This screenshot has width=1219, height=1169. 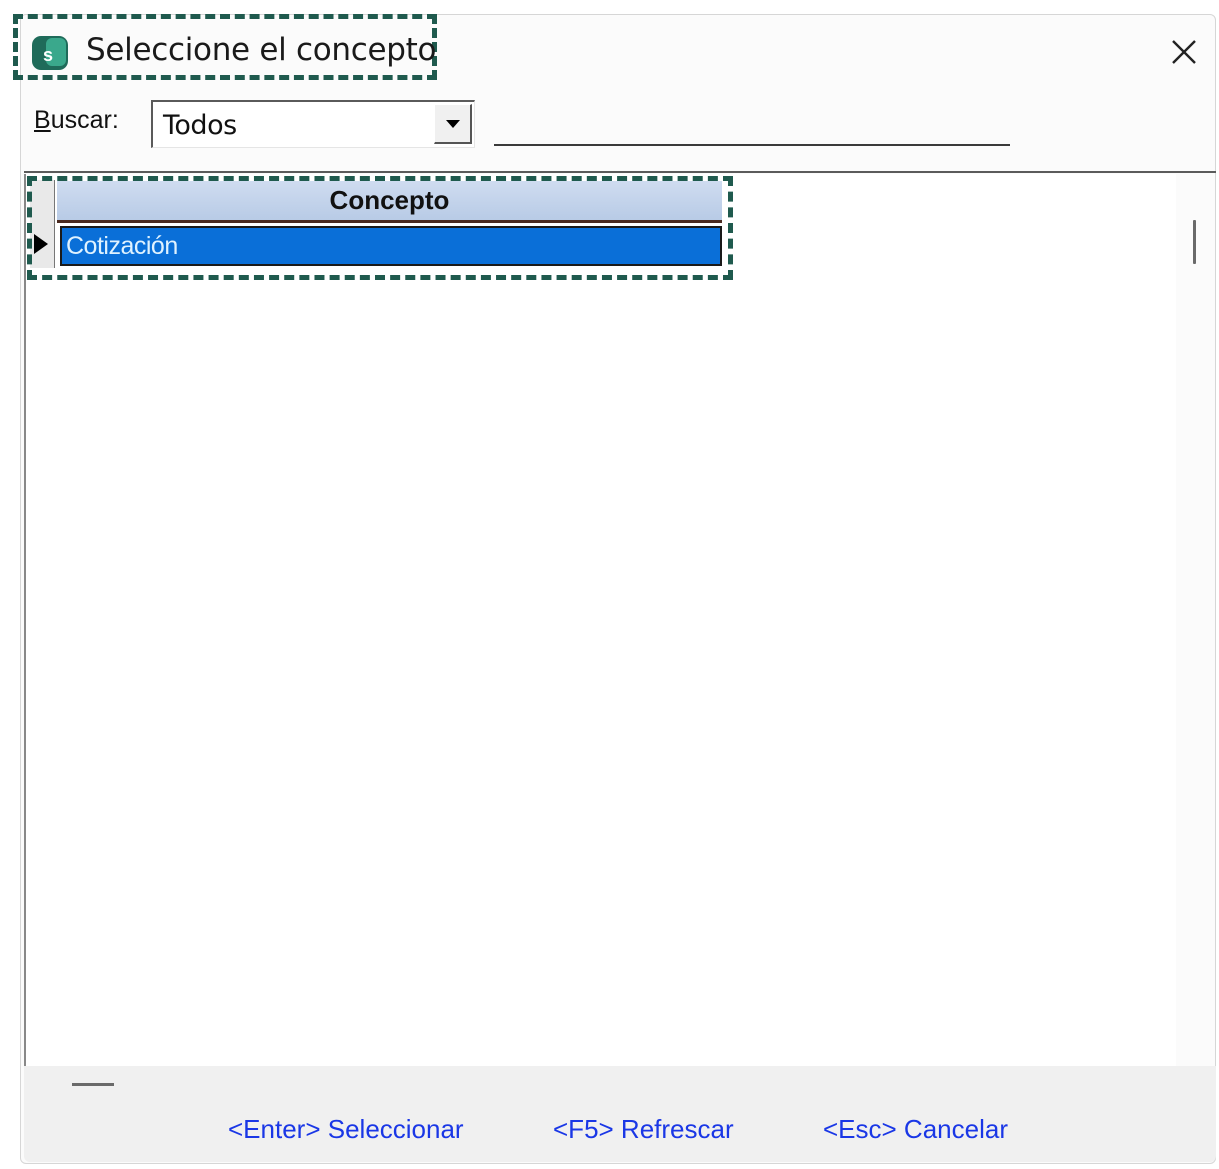 I want to click on chevron-down-icon, so click(x=452, y=123).